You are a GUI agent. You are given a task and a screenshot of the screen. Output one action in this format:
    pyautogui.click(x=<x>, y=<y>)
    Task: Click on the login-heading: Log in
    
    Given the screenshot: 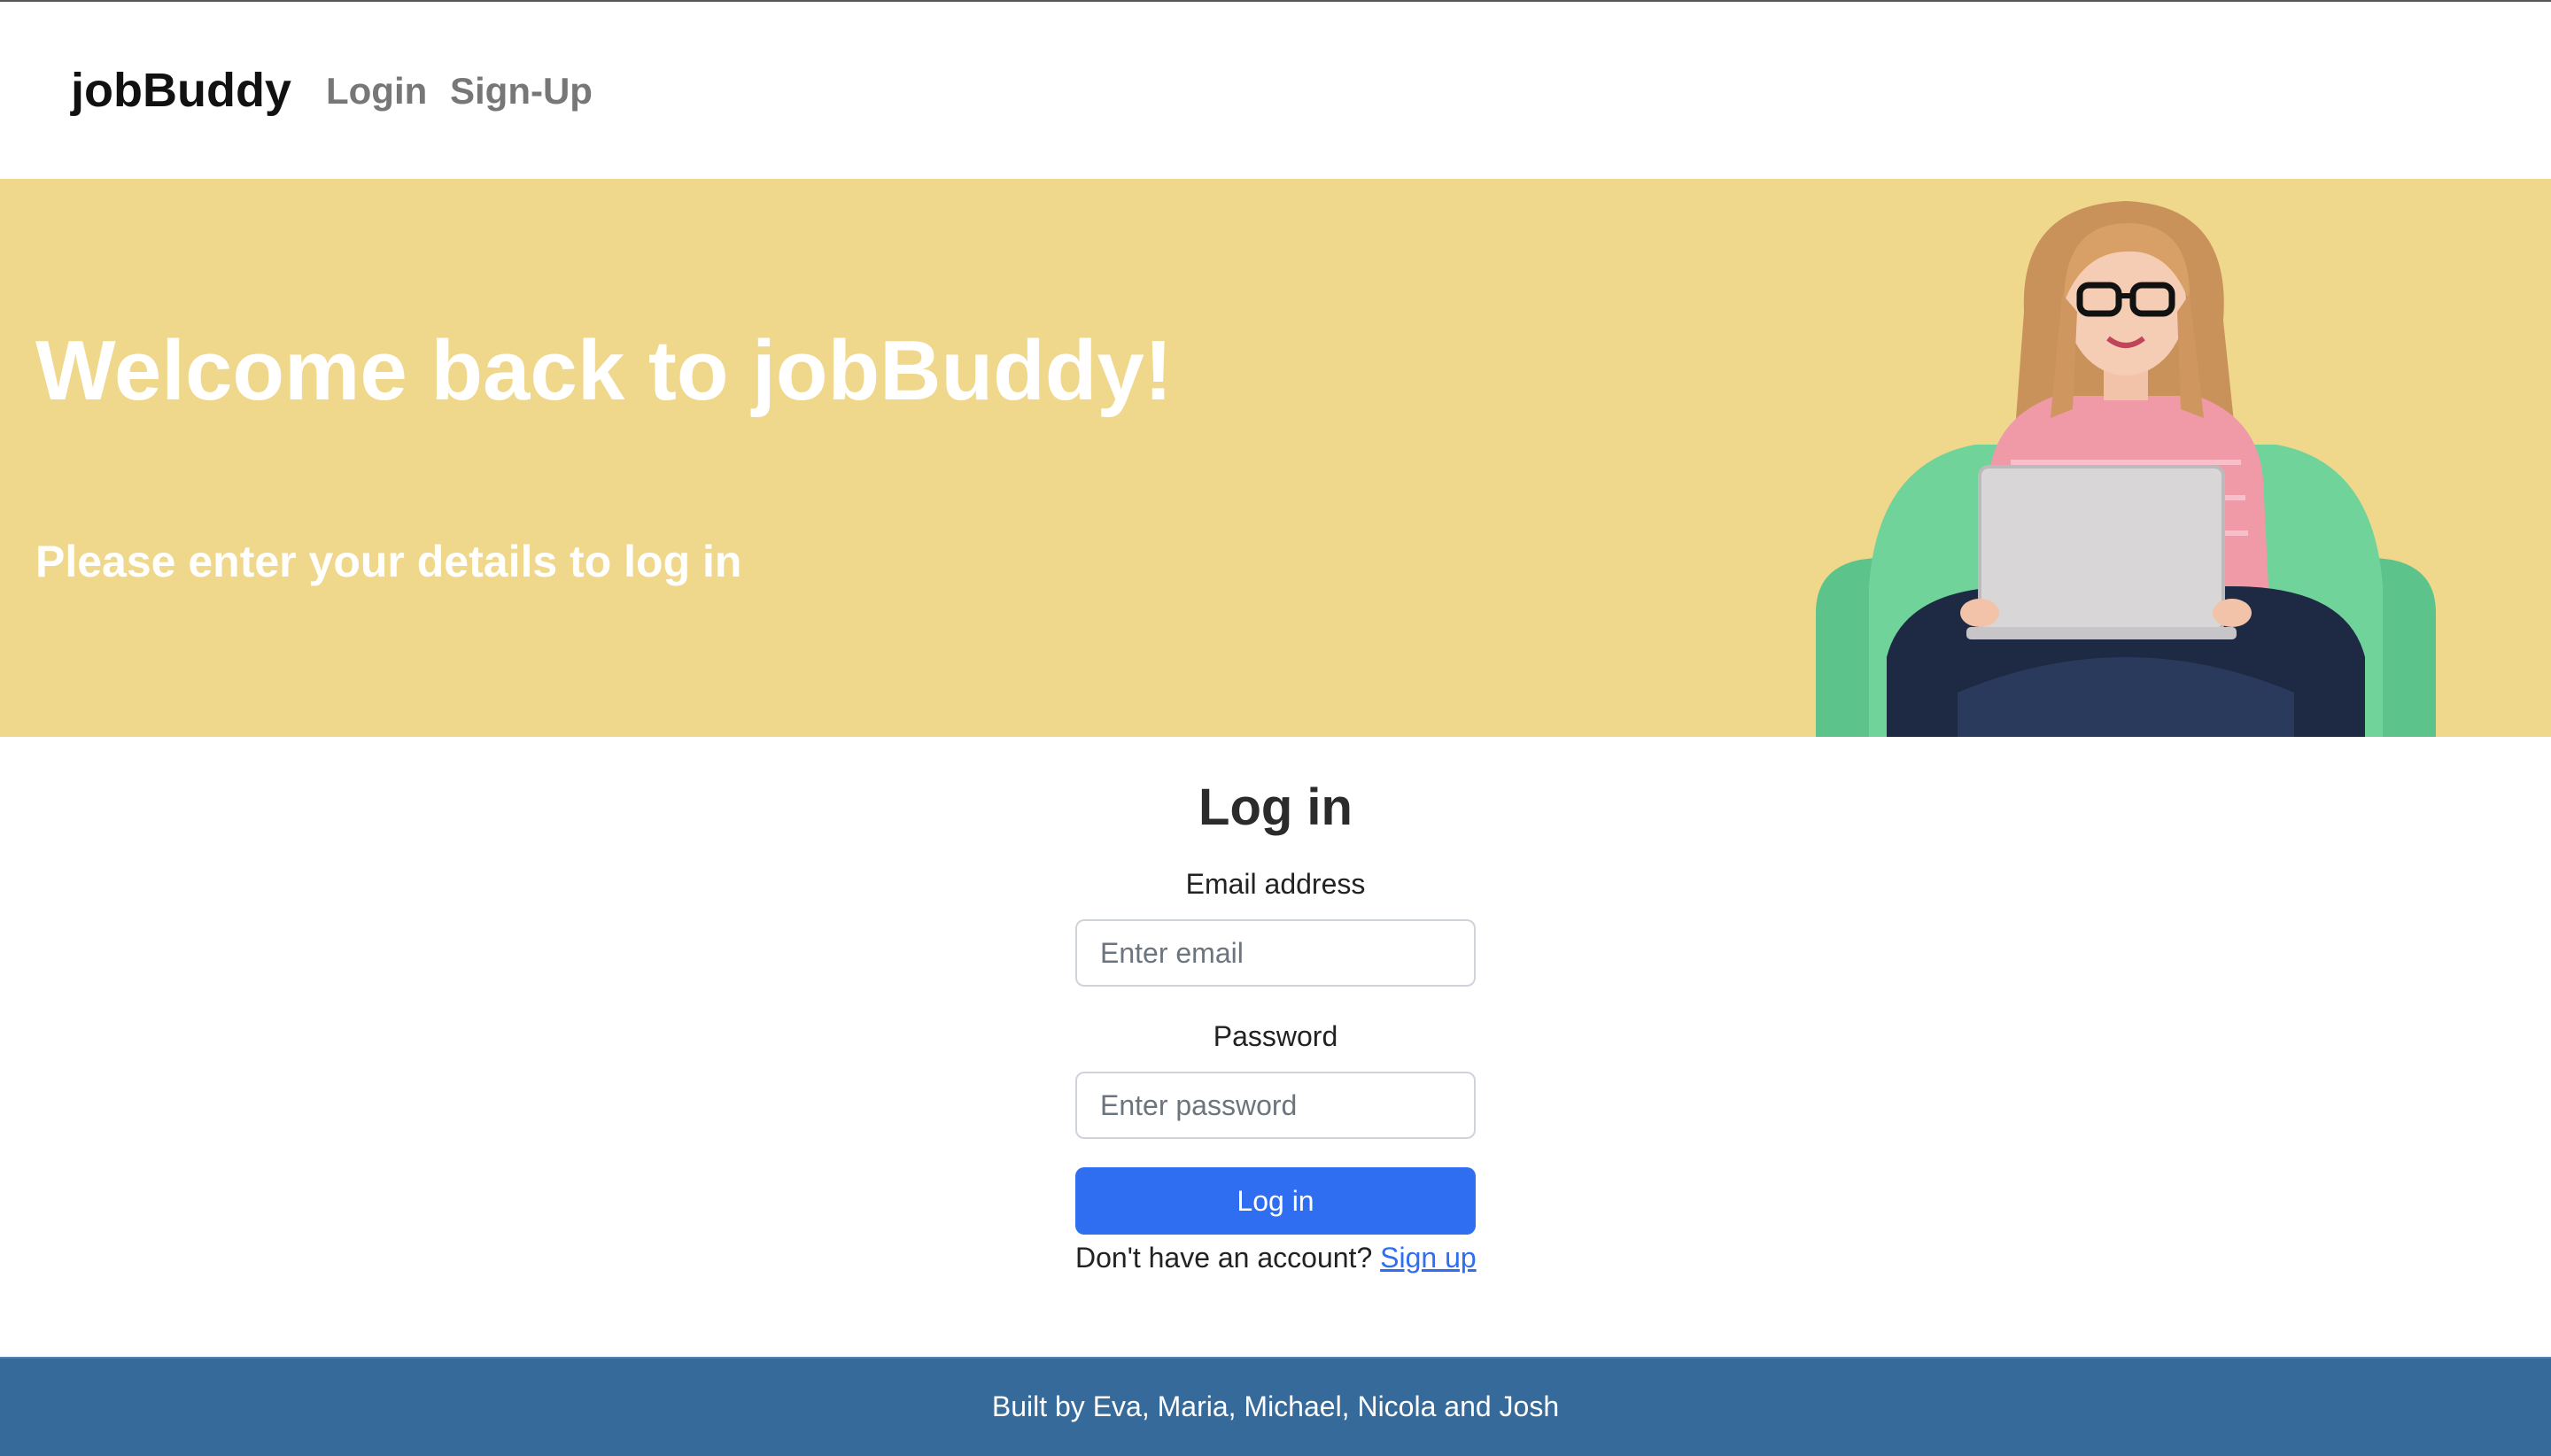 What is the action you would take?
    pyautogui.click(x=1275, y=807)
    